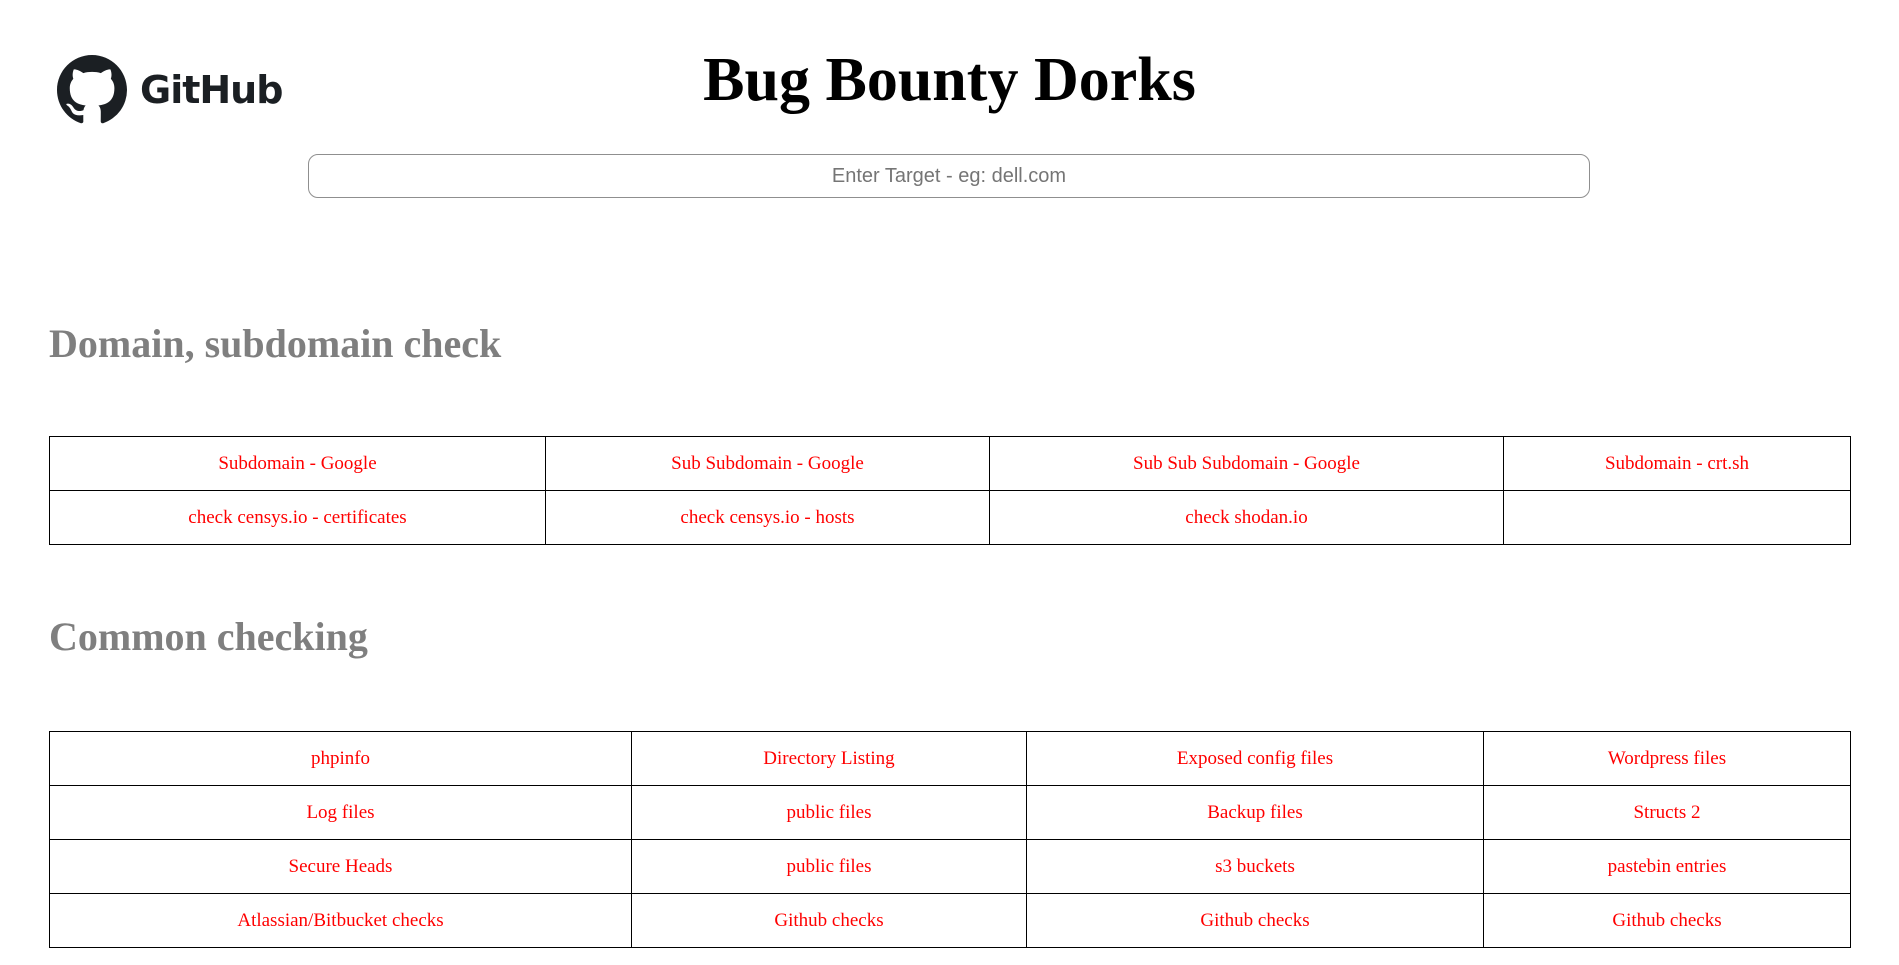 This screenshot has height=965, width=1899. I want to click on table-cell: Atlassian/Bitbucket checks, so click(340, 920).